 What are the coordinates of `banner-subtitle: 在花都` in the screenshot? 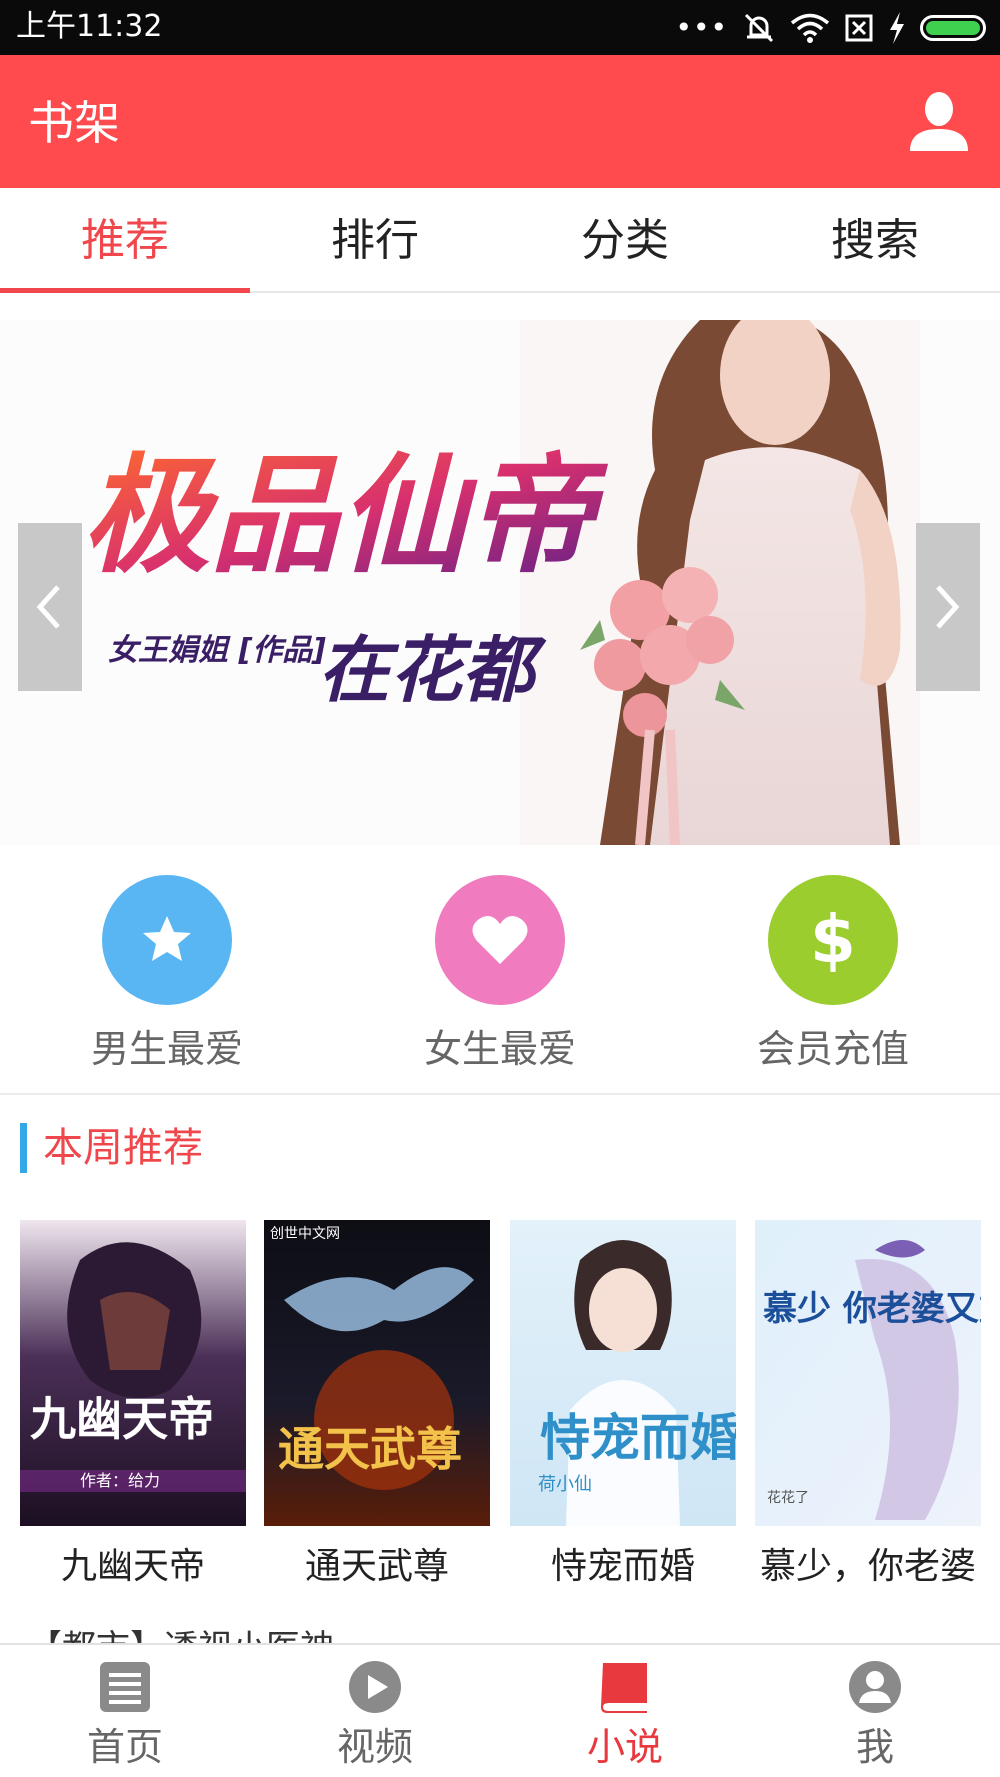 It's located at (432, 670).